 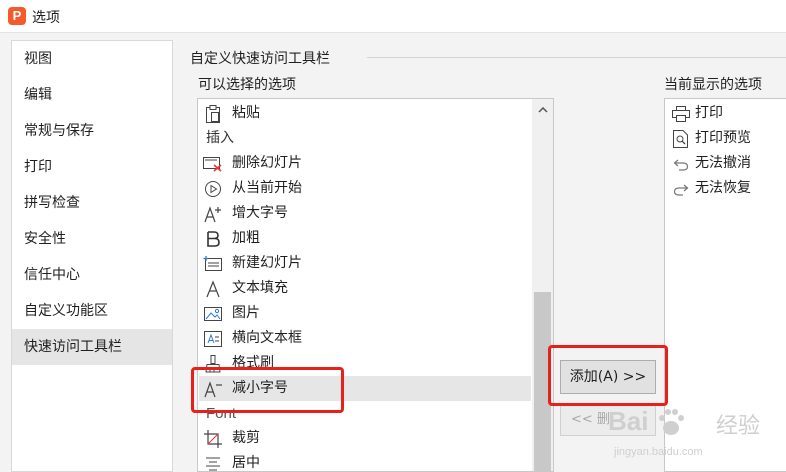 What do you see at coordinates (723, 138) in the screenshot?
I see `current-item-label: 打印预览` at bounding box center [723, 138].